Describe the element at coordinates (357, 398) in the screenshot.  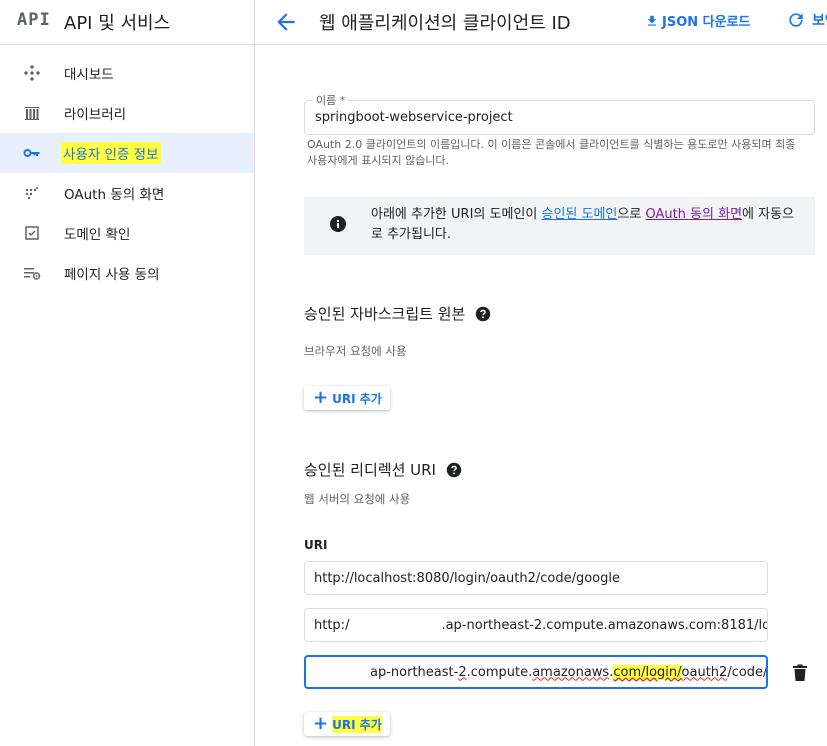
I see `add-js-origin-label: URI 추가` at that location.